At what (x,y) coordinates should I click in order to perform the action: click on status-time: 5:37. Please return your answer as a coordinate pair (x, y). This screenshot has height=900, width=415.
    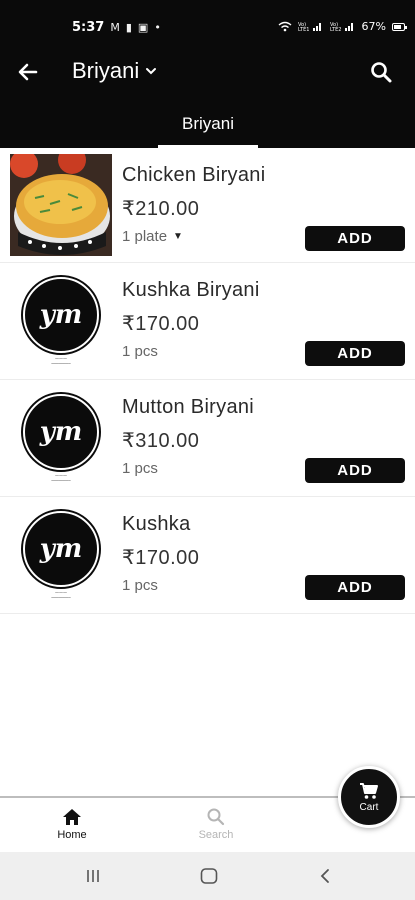
    Looking at the image, I should click on (88, 27).